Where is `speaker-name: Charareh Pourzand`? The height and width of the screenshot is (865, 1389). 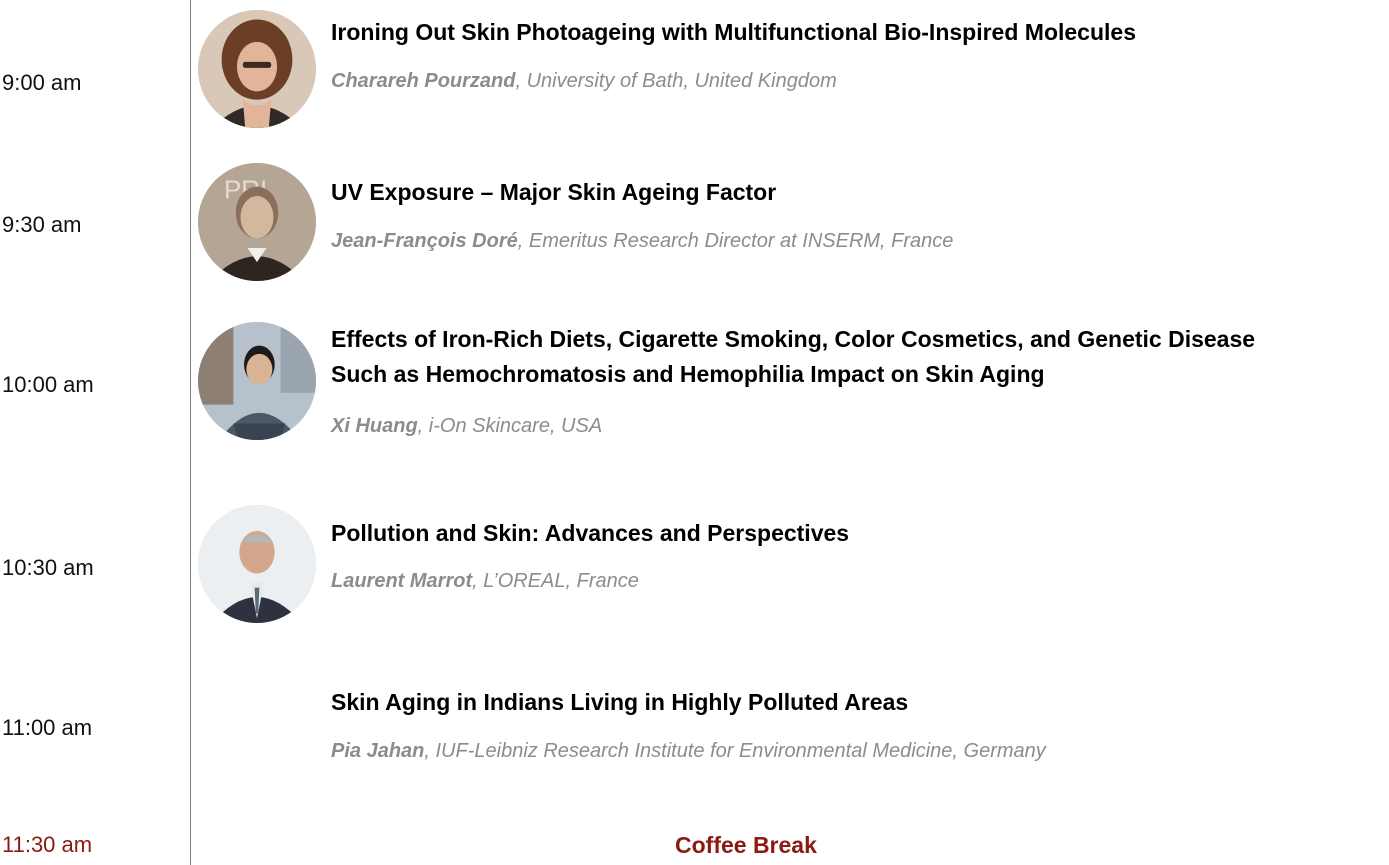
speaker-name: Charareh Pourzand is located at coordinates (423, 81).